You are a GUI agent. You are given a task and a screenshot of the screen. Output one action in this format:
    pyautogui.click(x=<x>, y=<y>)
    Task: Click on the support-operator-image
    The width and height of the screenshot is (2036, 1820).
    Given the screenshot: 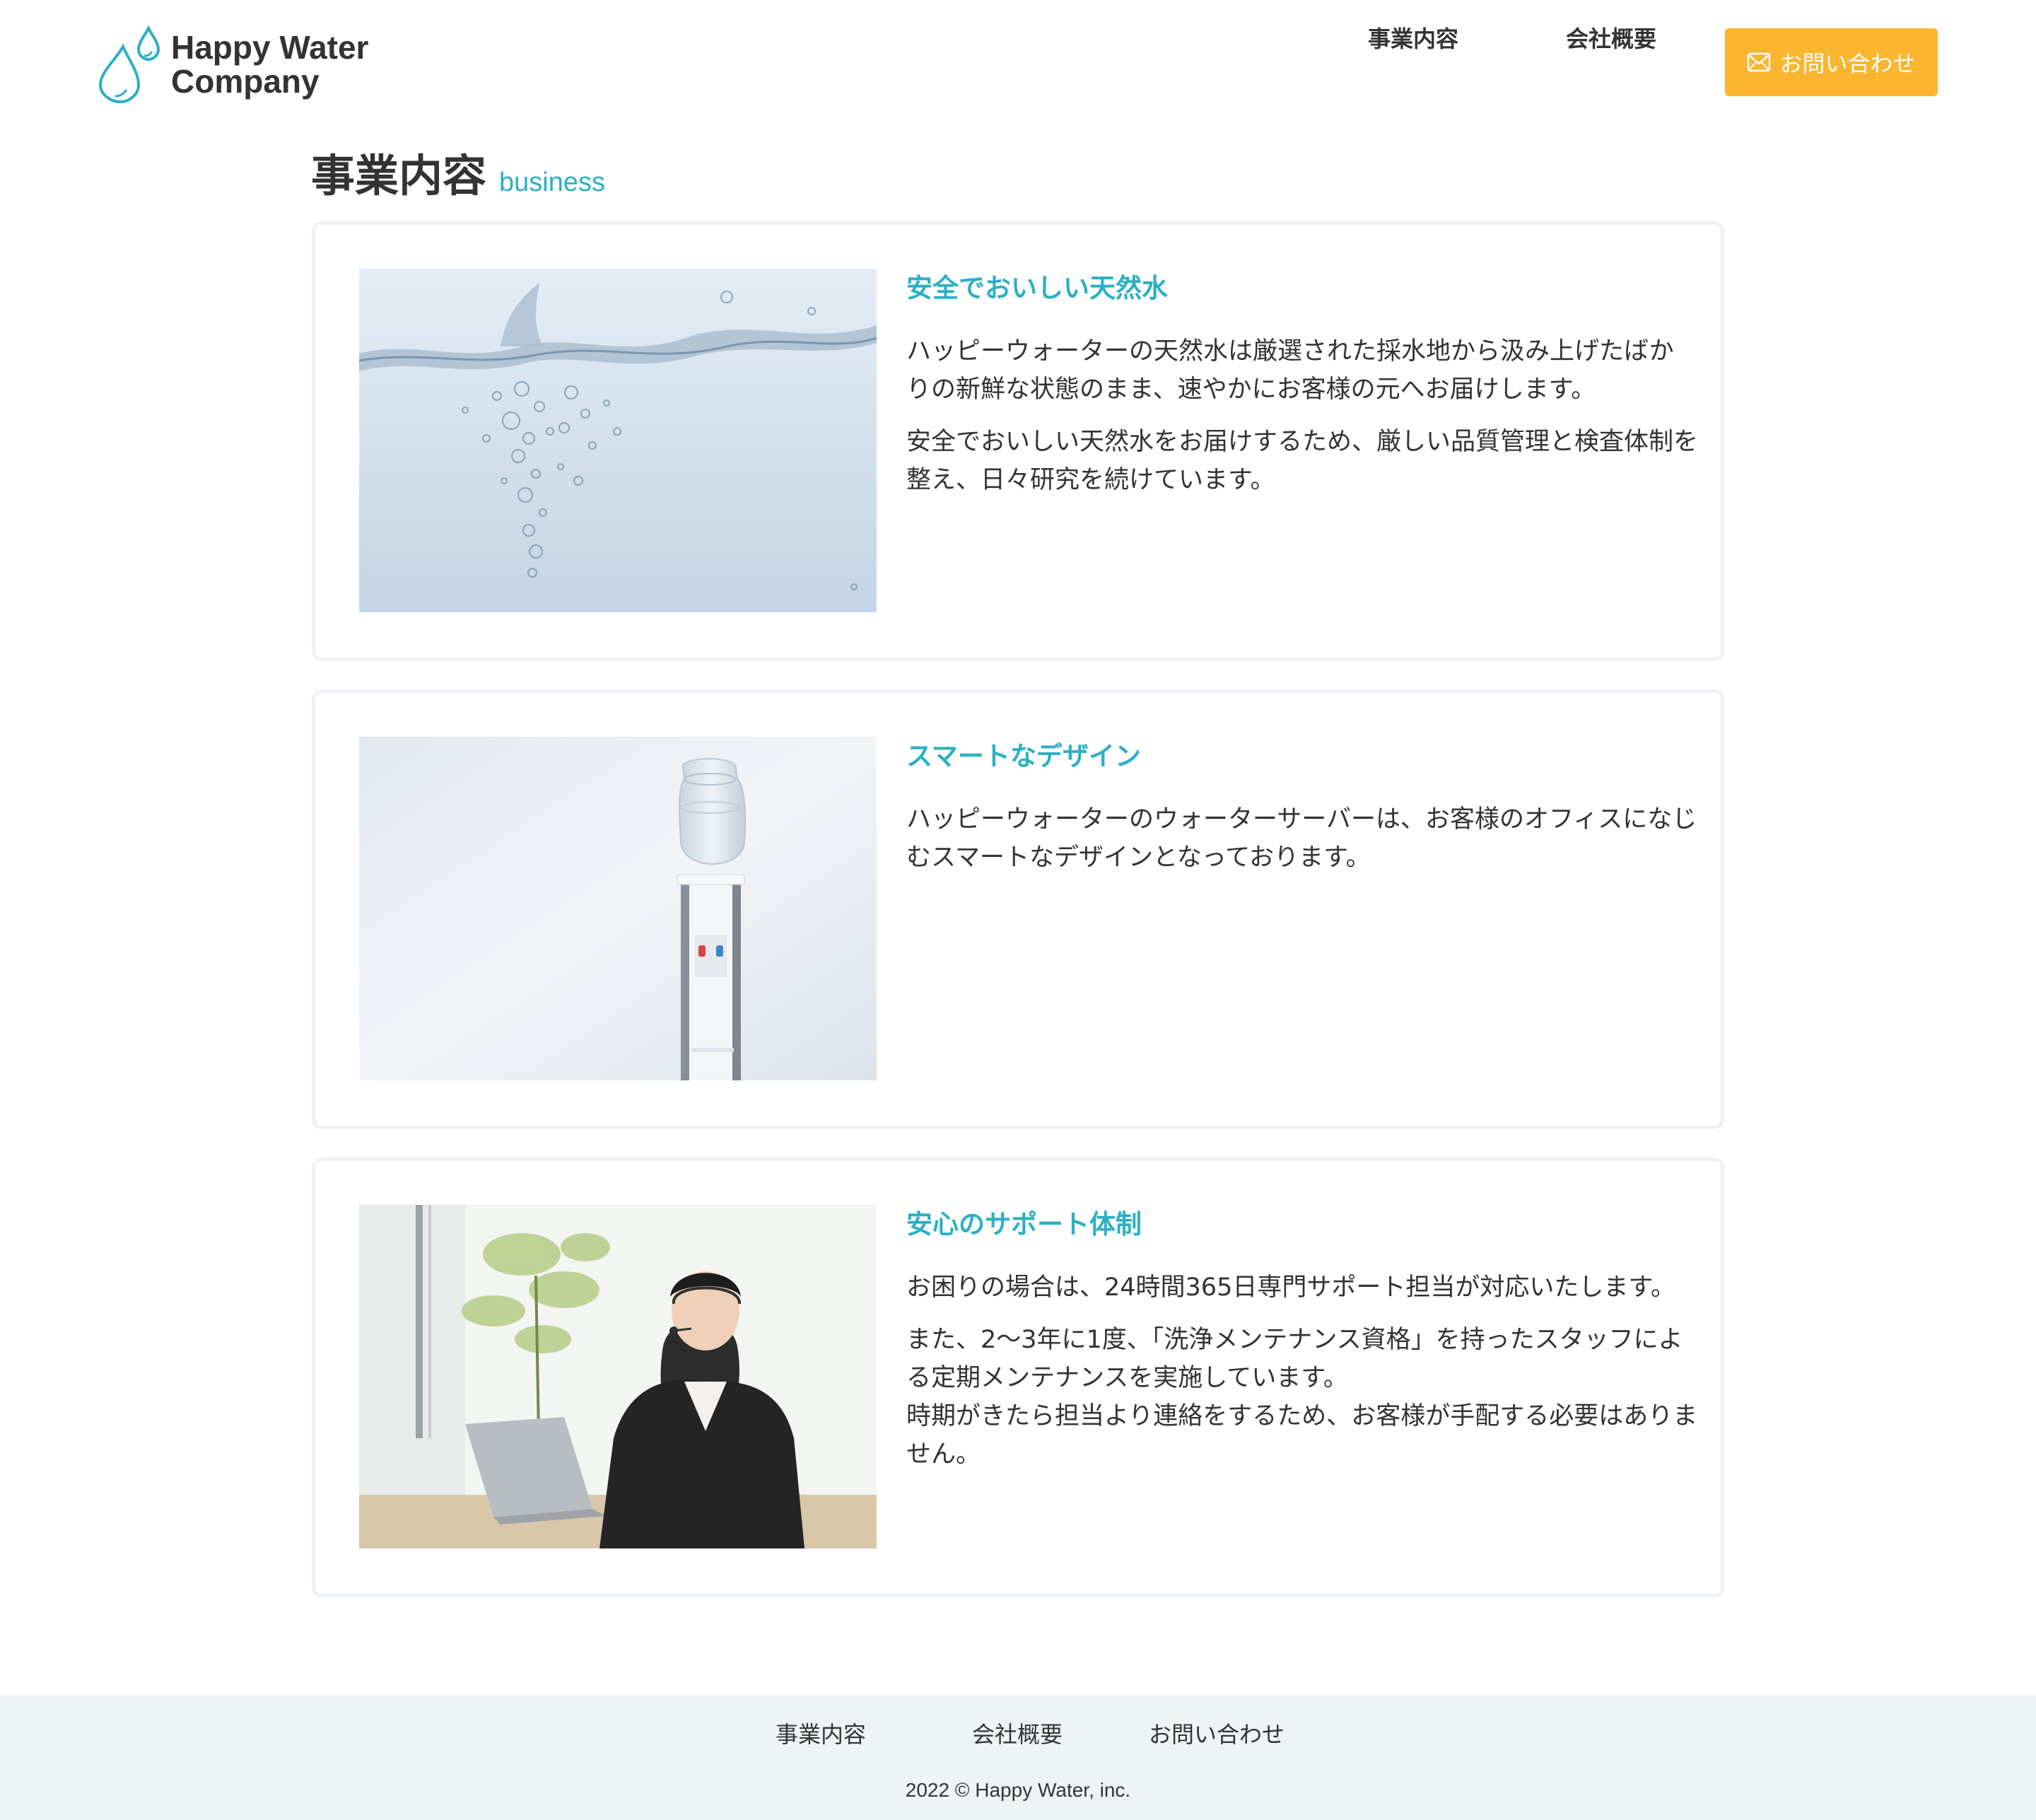 What is the action you would take?
    pyautogui.click(x=618, y=1376)
    